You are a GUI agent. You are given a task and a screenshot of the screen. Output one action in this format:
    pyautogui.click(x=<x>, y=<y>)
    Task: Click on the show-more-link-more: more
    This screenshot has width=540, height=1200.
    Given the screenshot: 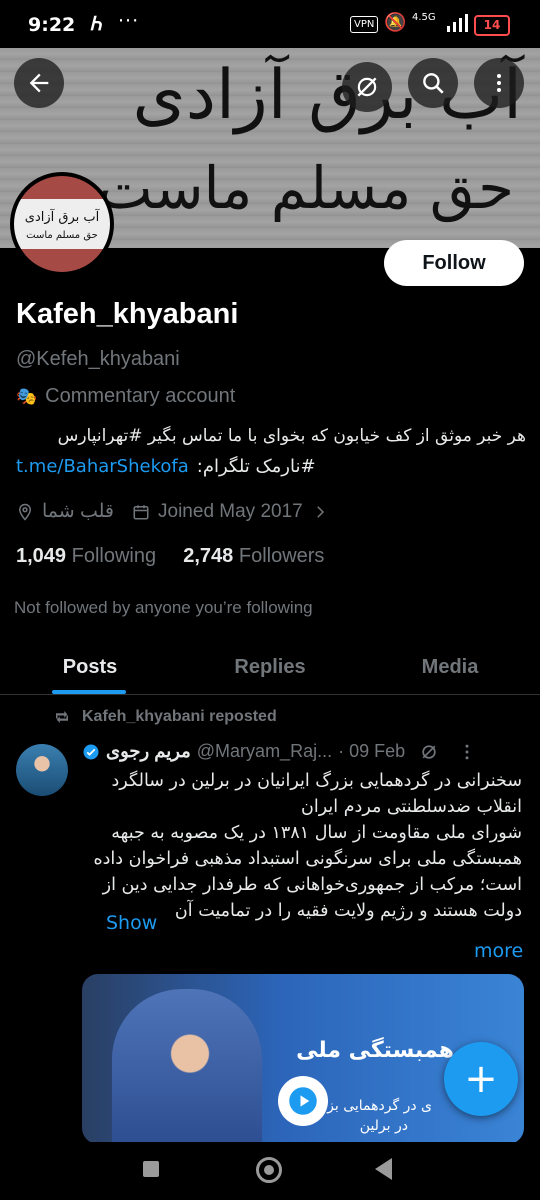 What is the action you would take?
    pyautogui.click(x=498, y=951)
    